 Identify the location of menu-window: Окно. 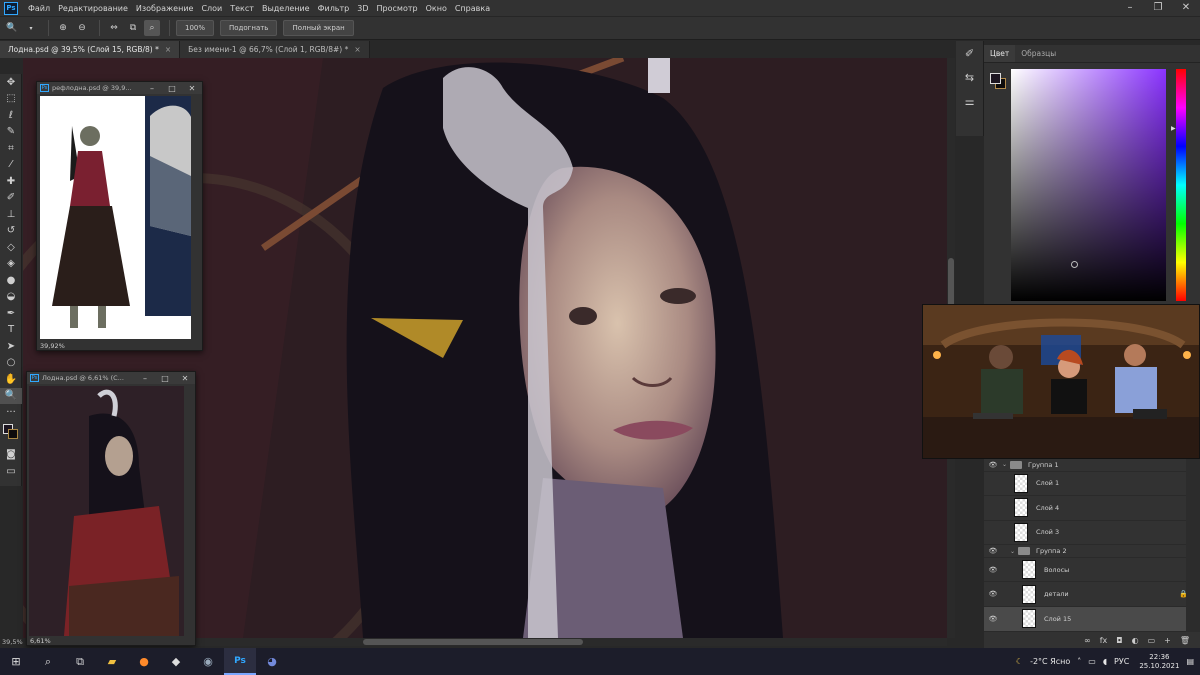
(436, 8).